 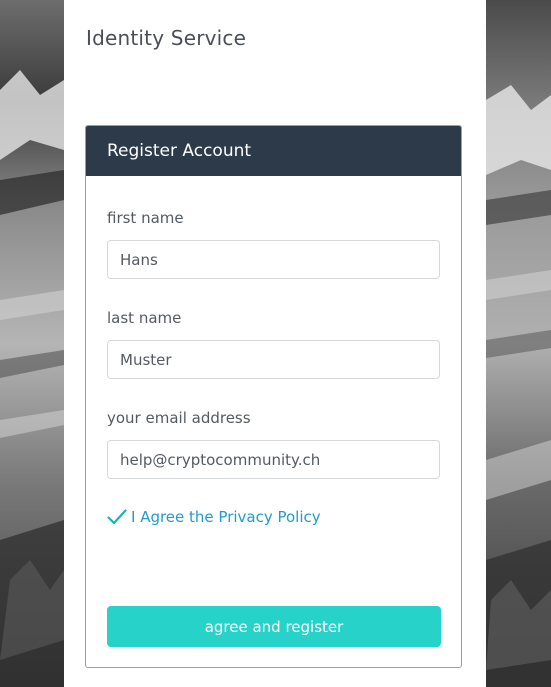 What do you see at coordinates (273, 151) in the screenshot?
I see `card-header: Register Account` at bounding box center [273, 151].